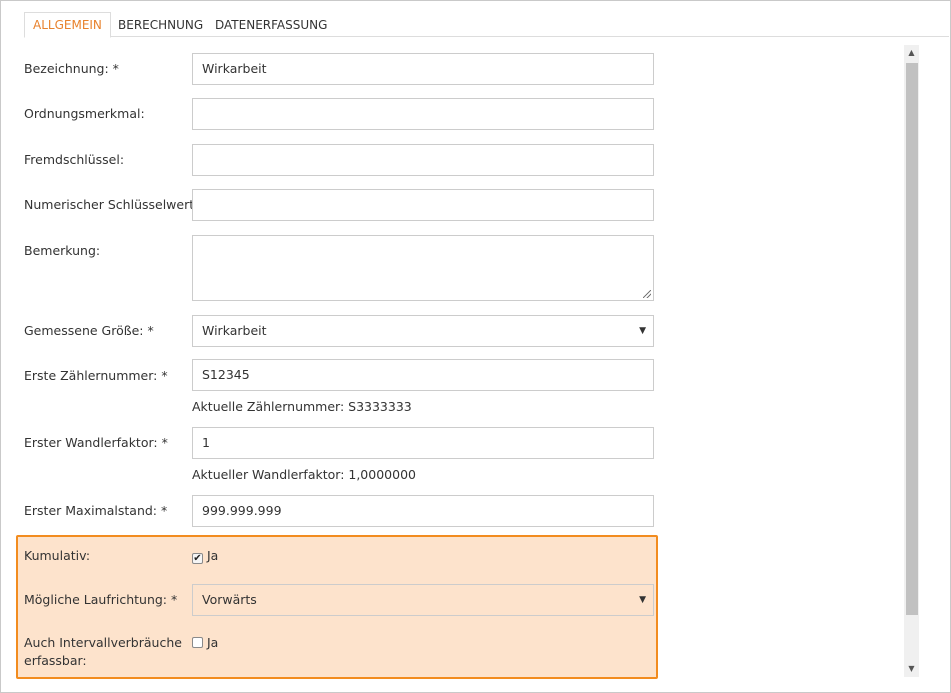 This screenshot has width=951, height=693. Describe the element at coordinates (423, 443) in the screenshot. I see `erster-wandlerfaktor-input: 1` at that location.